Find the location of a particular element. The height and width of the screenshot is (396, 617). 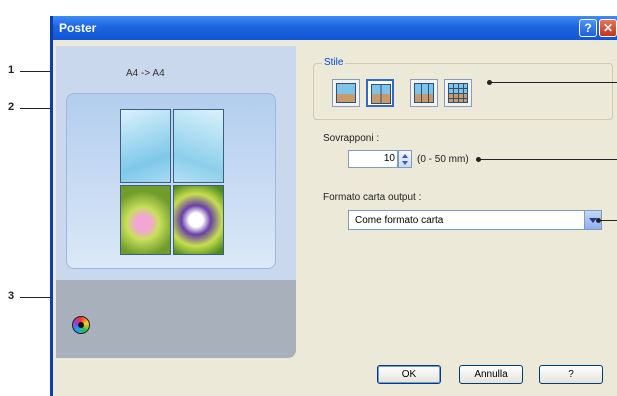

preview-tile-bottom-right is located at coordinates (198, 220).